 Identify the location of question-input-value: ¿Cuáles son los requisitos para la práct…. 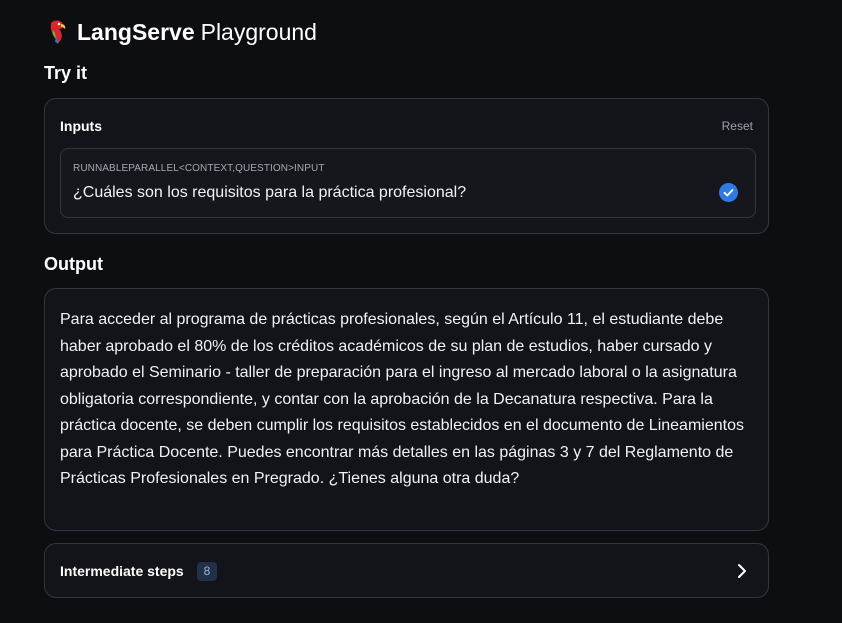
(269, 193).